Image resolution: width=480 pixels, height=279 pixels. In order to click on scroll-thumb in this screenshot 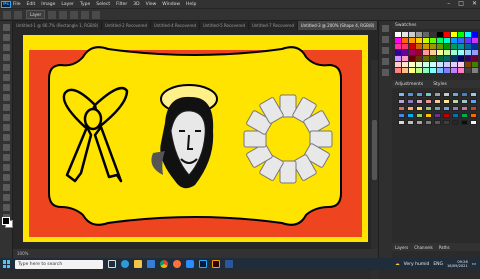, I will do `click(374, 150)`.